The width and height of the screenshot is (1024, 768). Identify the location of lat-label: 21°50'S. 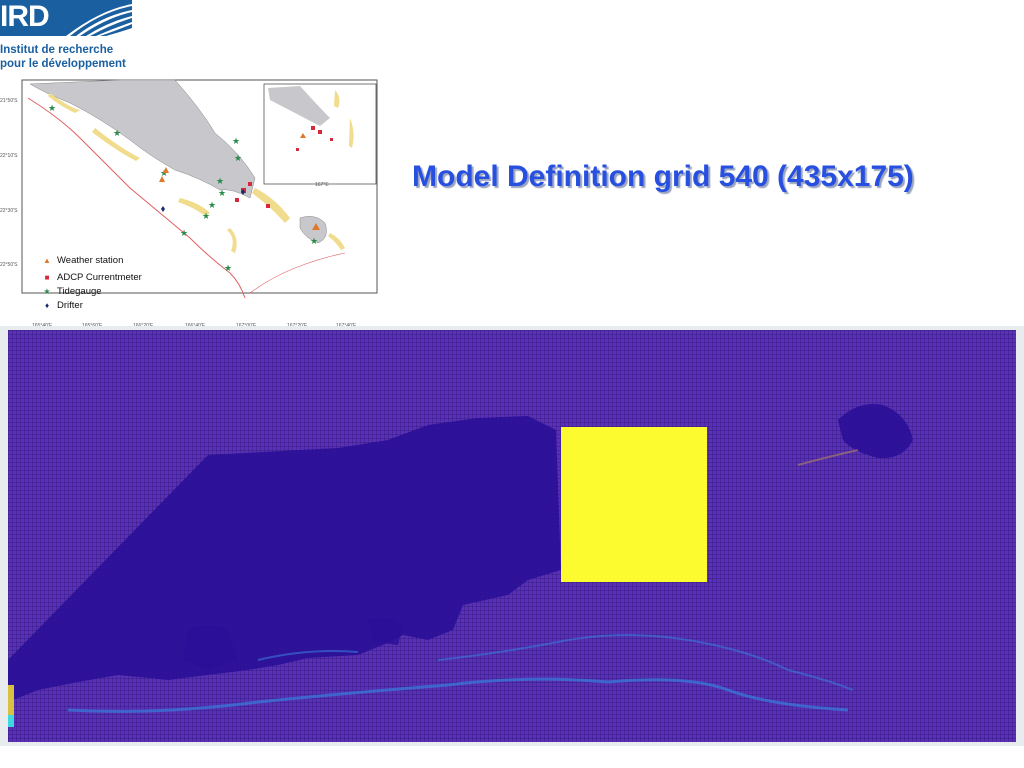
(9, 101).